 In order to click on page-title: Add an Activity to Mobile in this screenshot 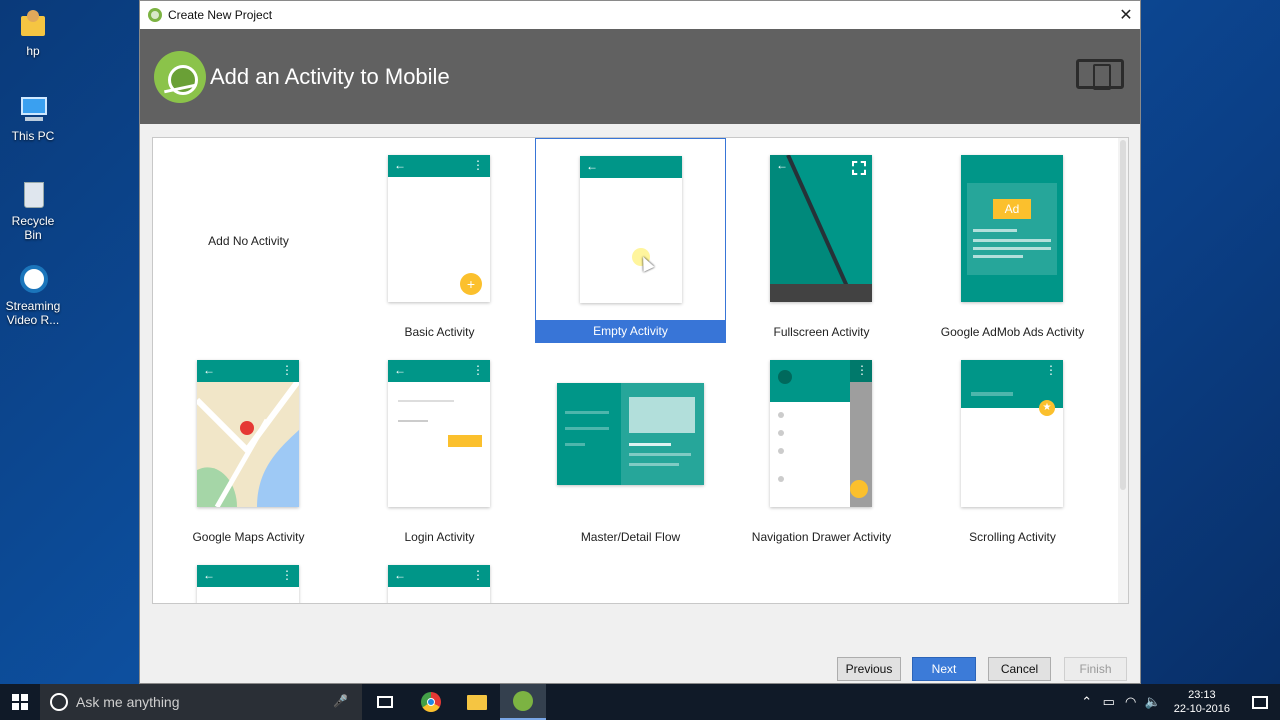, I will do `click(330, 76)`.